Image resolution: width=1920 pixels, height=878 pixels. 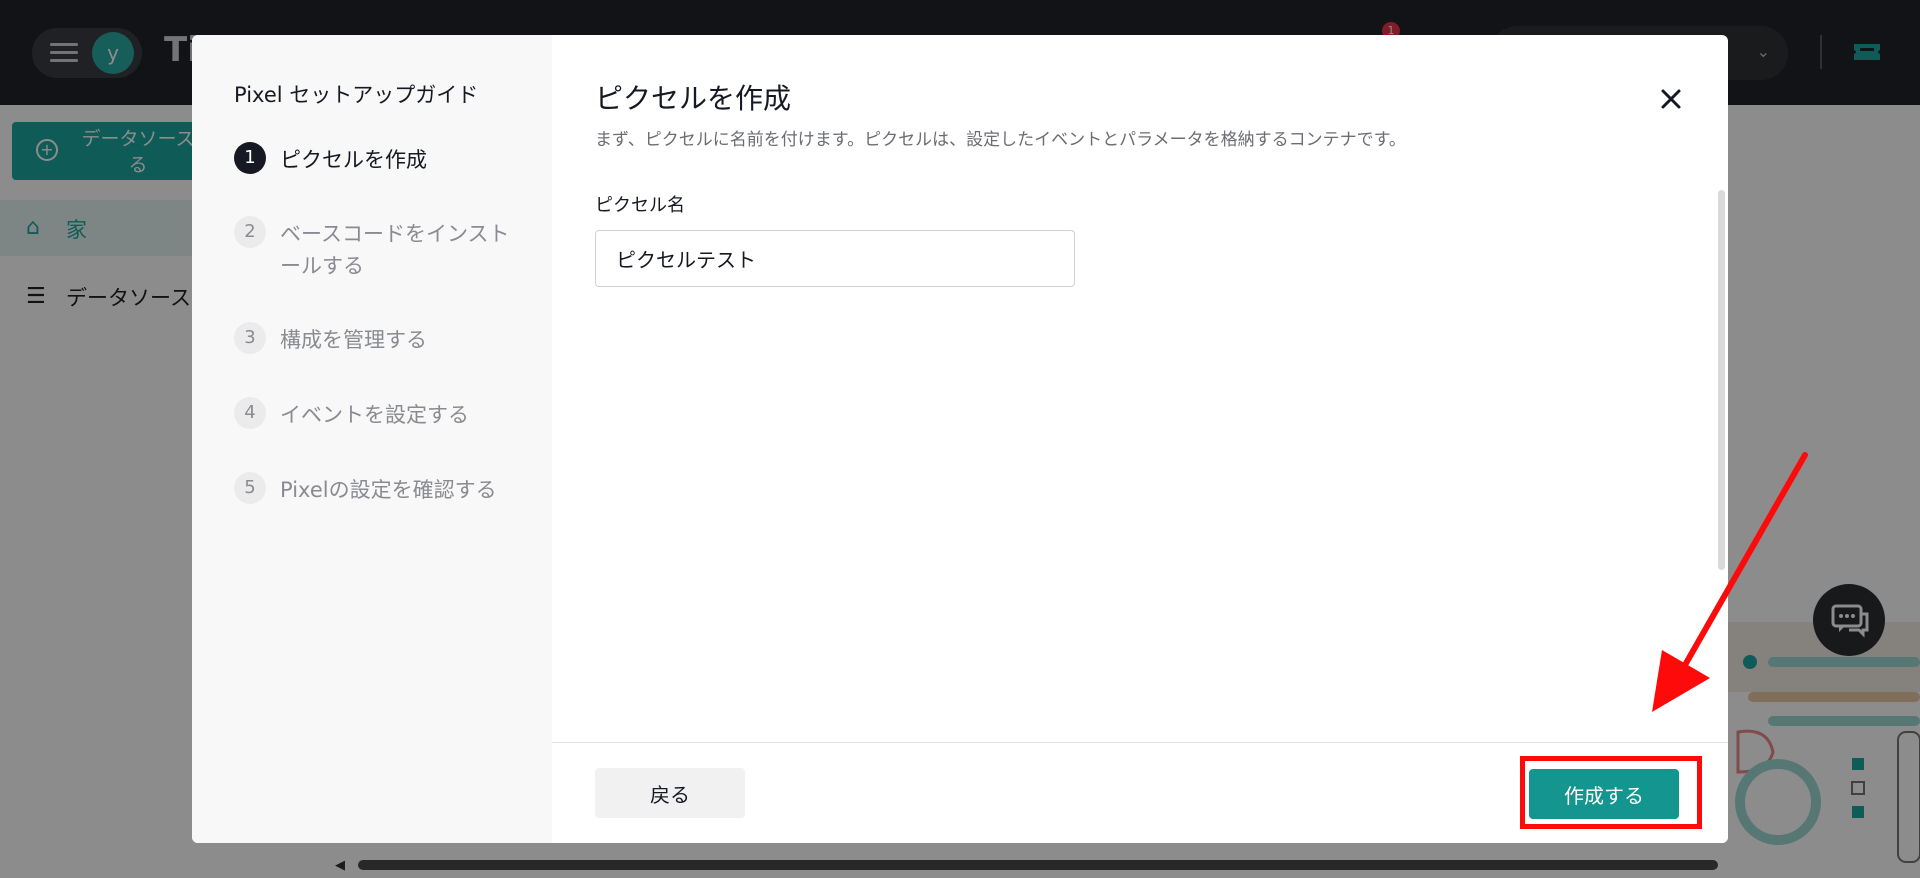 What do you see at coordinates (353, 160) in the screenshot?
I see `step-label: ピクセルを作成` at bounding box center [353, 160].